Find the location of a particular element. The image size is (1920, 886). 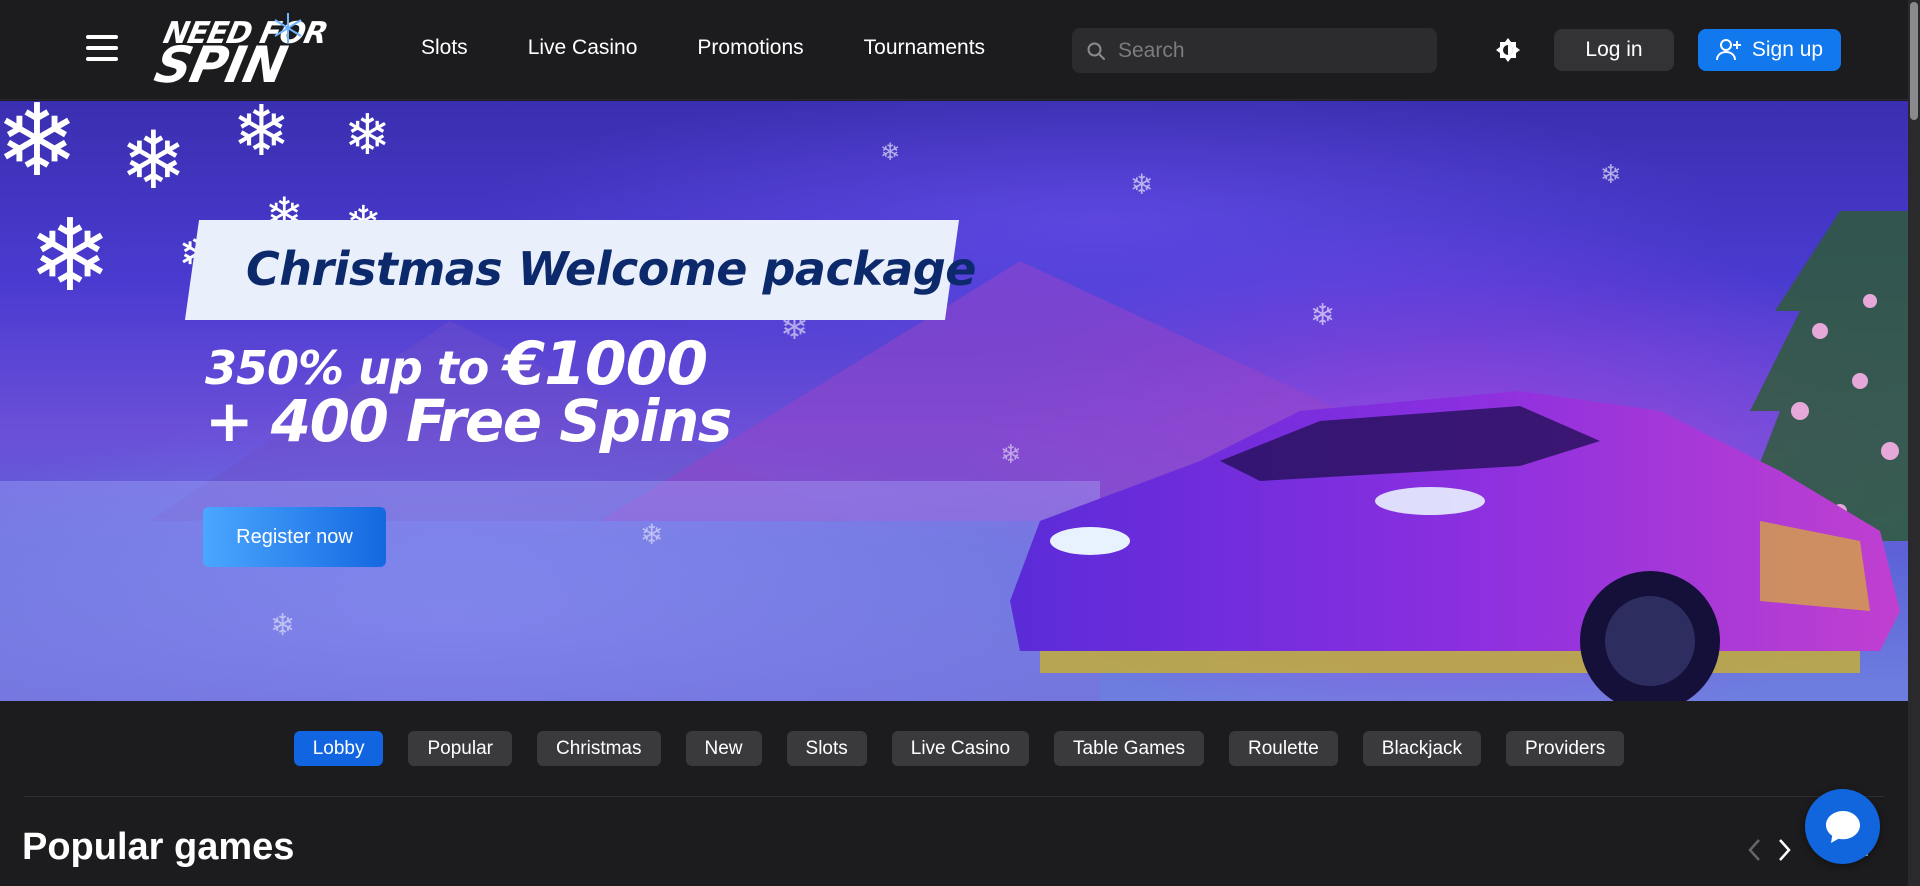

signup-button: Sign up is located at coordinates (1769, 50).